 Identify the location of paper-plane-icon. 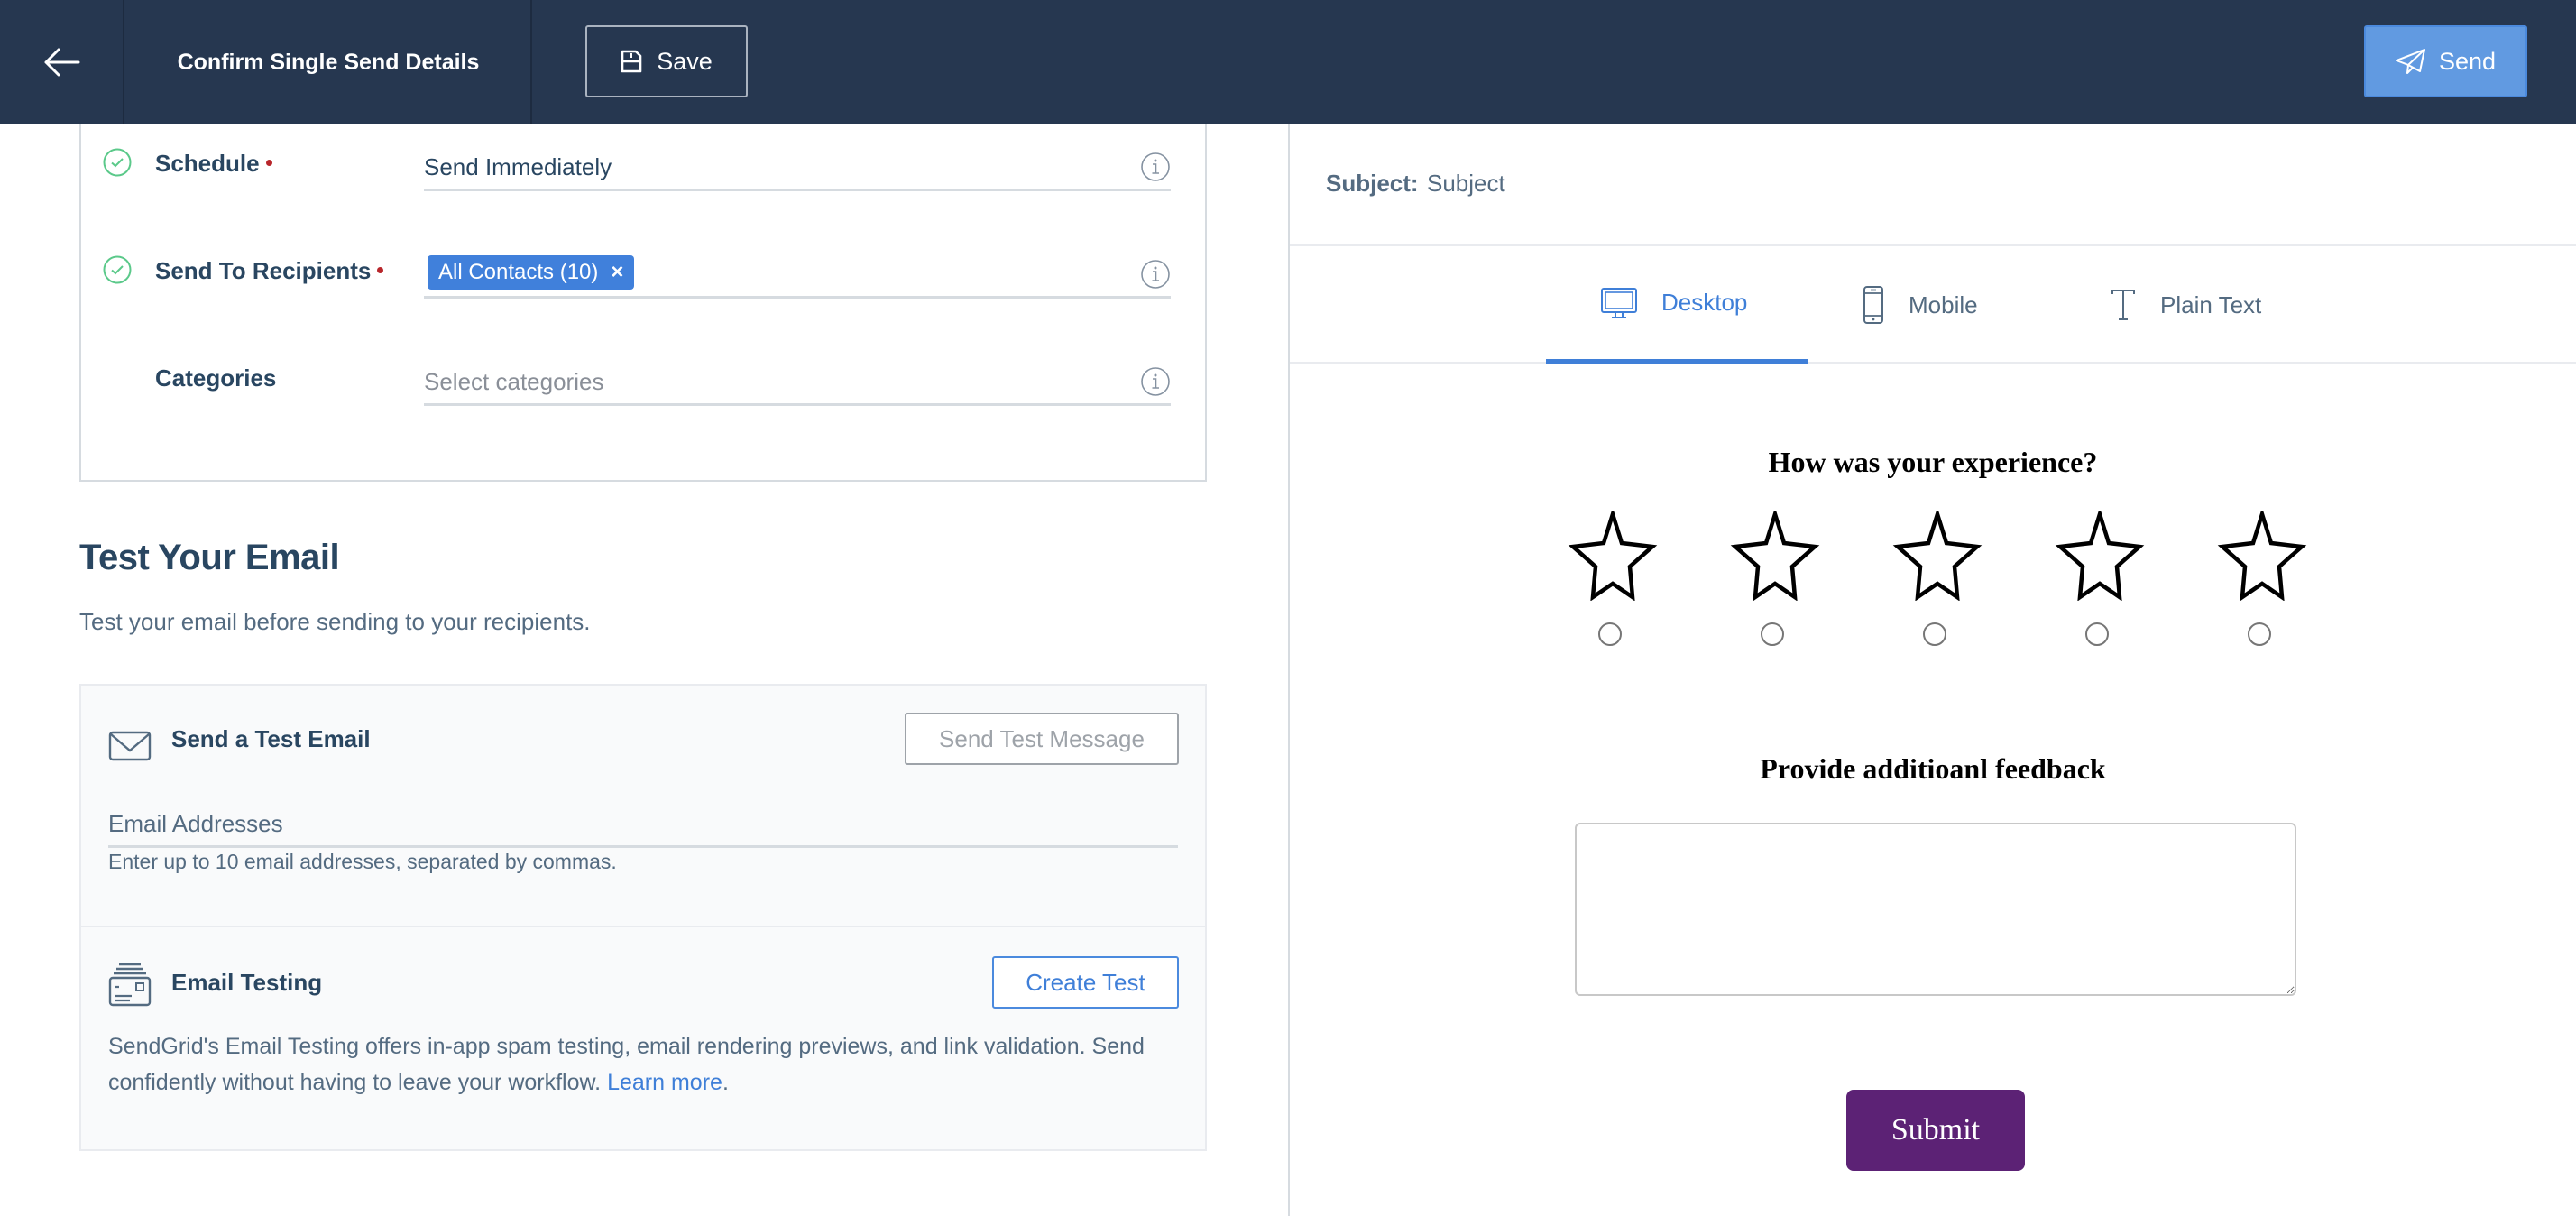
(2410, 61).